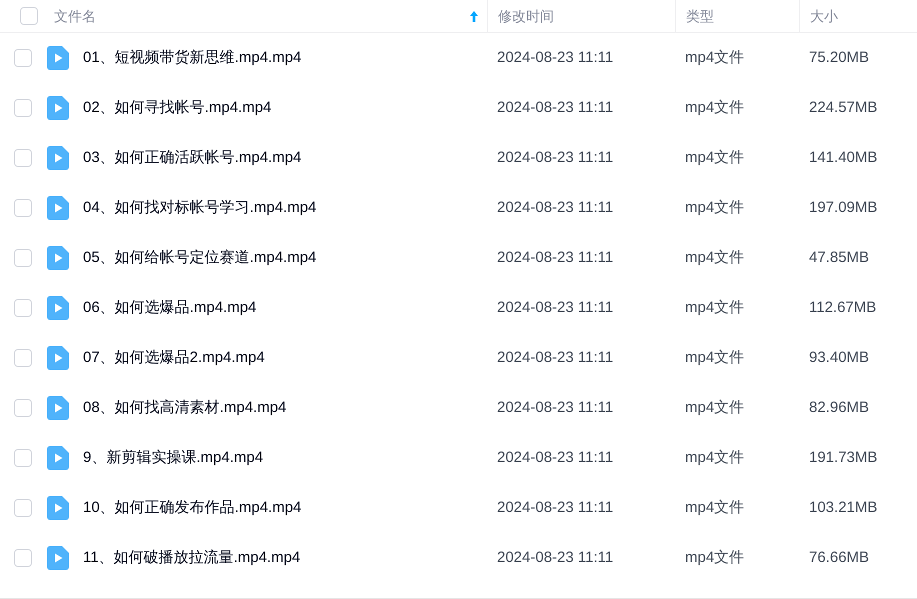 Image resolution: width=917 pixels, height=599 pixels. Describe the element at coordinates (458, 458) in the screenshot. I see `file-row: 9、新剪辑实操课.mp4.mp4 2024-08-23 11:11 mp4文件 191.73MB` at that location.